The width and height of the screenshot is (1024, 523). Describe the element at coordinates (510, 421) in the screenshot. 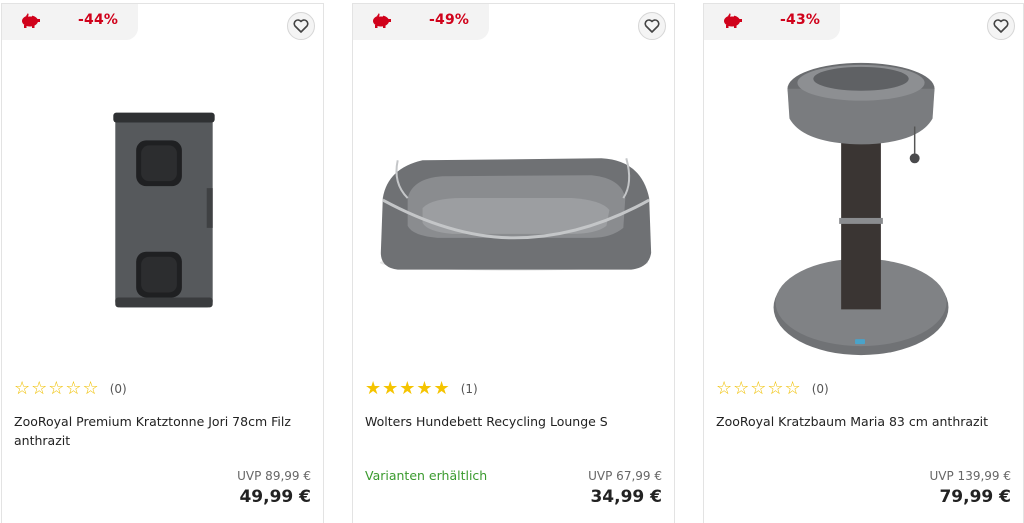

I see `product-title: Wolters Hundebett Recycling Lounge S` at that location.